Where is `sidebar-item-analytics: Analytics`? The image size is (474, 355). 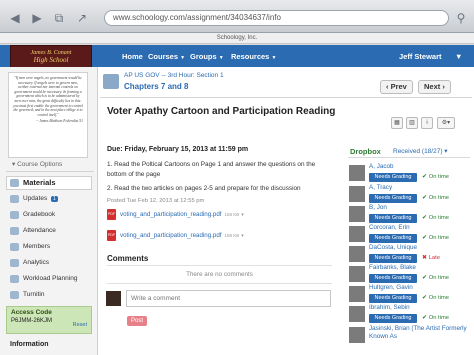 sidebar-item-analytics: Analytics is located at coordinates (50, 263).